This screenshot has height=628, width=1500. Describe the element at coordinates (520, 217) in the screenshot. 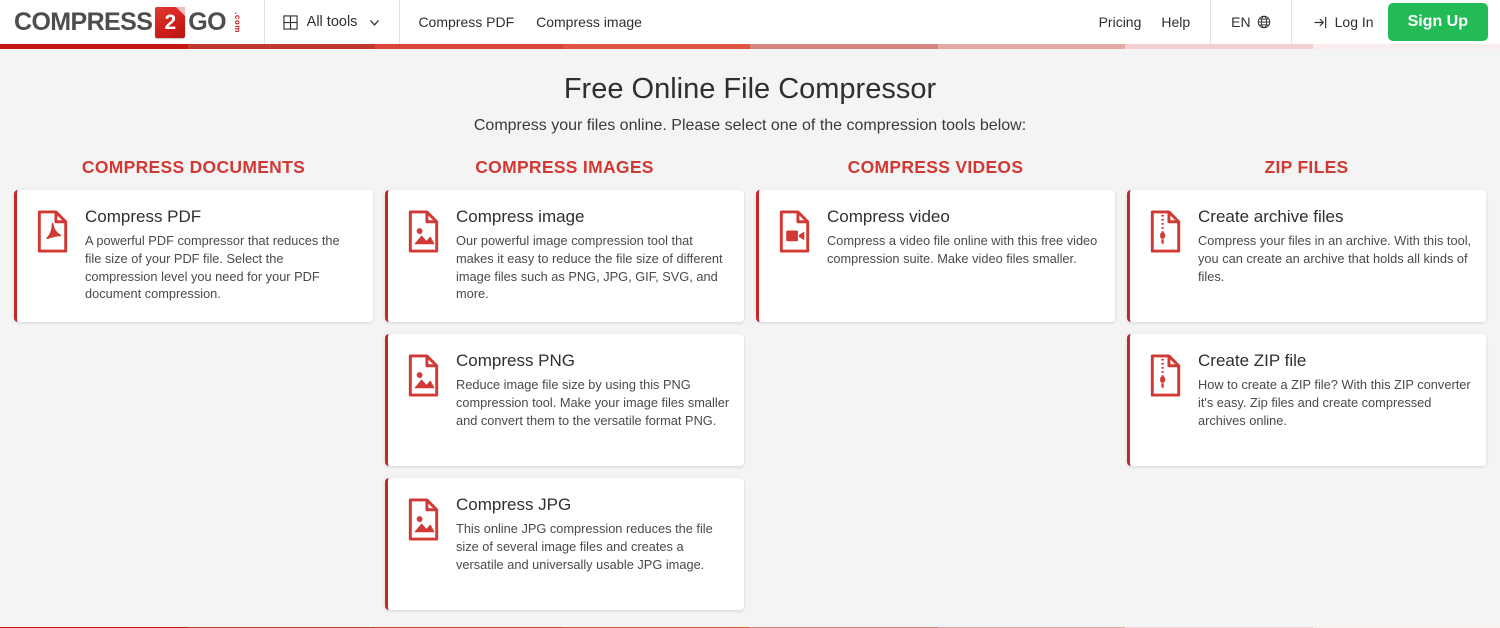

I see `tool-card-title: Compress image` at that location.